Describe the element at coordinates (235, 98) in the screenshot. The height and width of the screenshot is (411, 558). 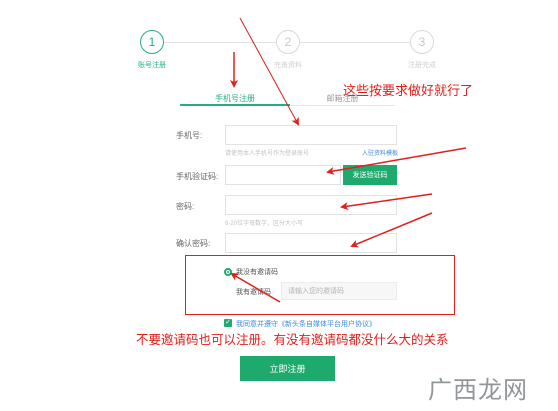
I see `tab-phone-register: 手机号注册` at that location.